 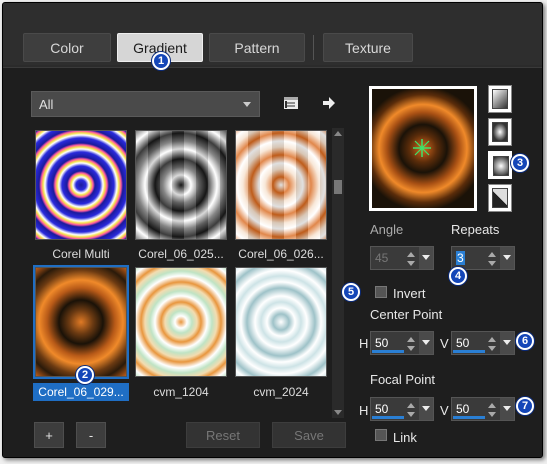 I want to click on scroll-down-icon, so click(x=338, y=412).